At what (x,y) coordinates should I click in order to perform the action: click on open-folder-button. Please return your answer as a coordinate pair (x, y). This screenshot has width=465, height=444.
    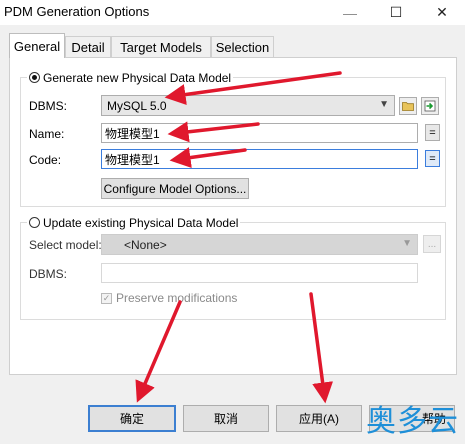
    Looking at the image, I should click on (408, 106).